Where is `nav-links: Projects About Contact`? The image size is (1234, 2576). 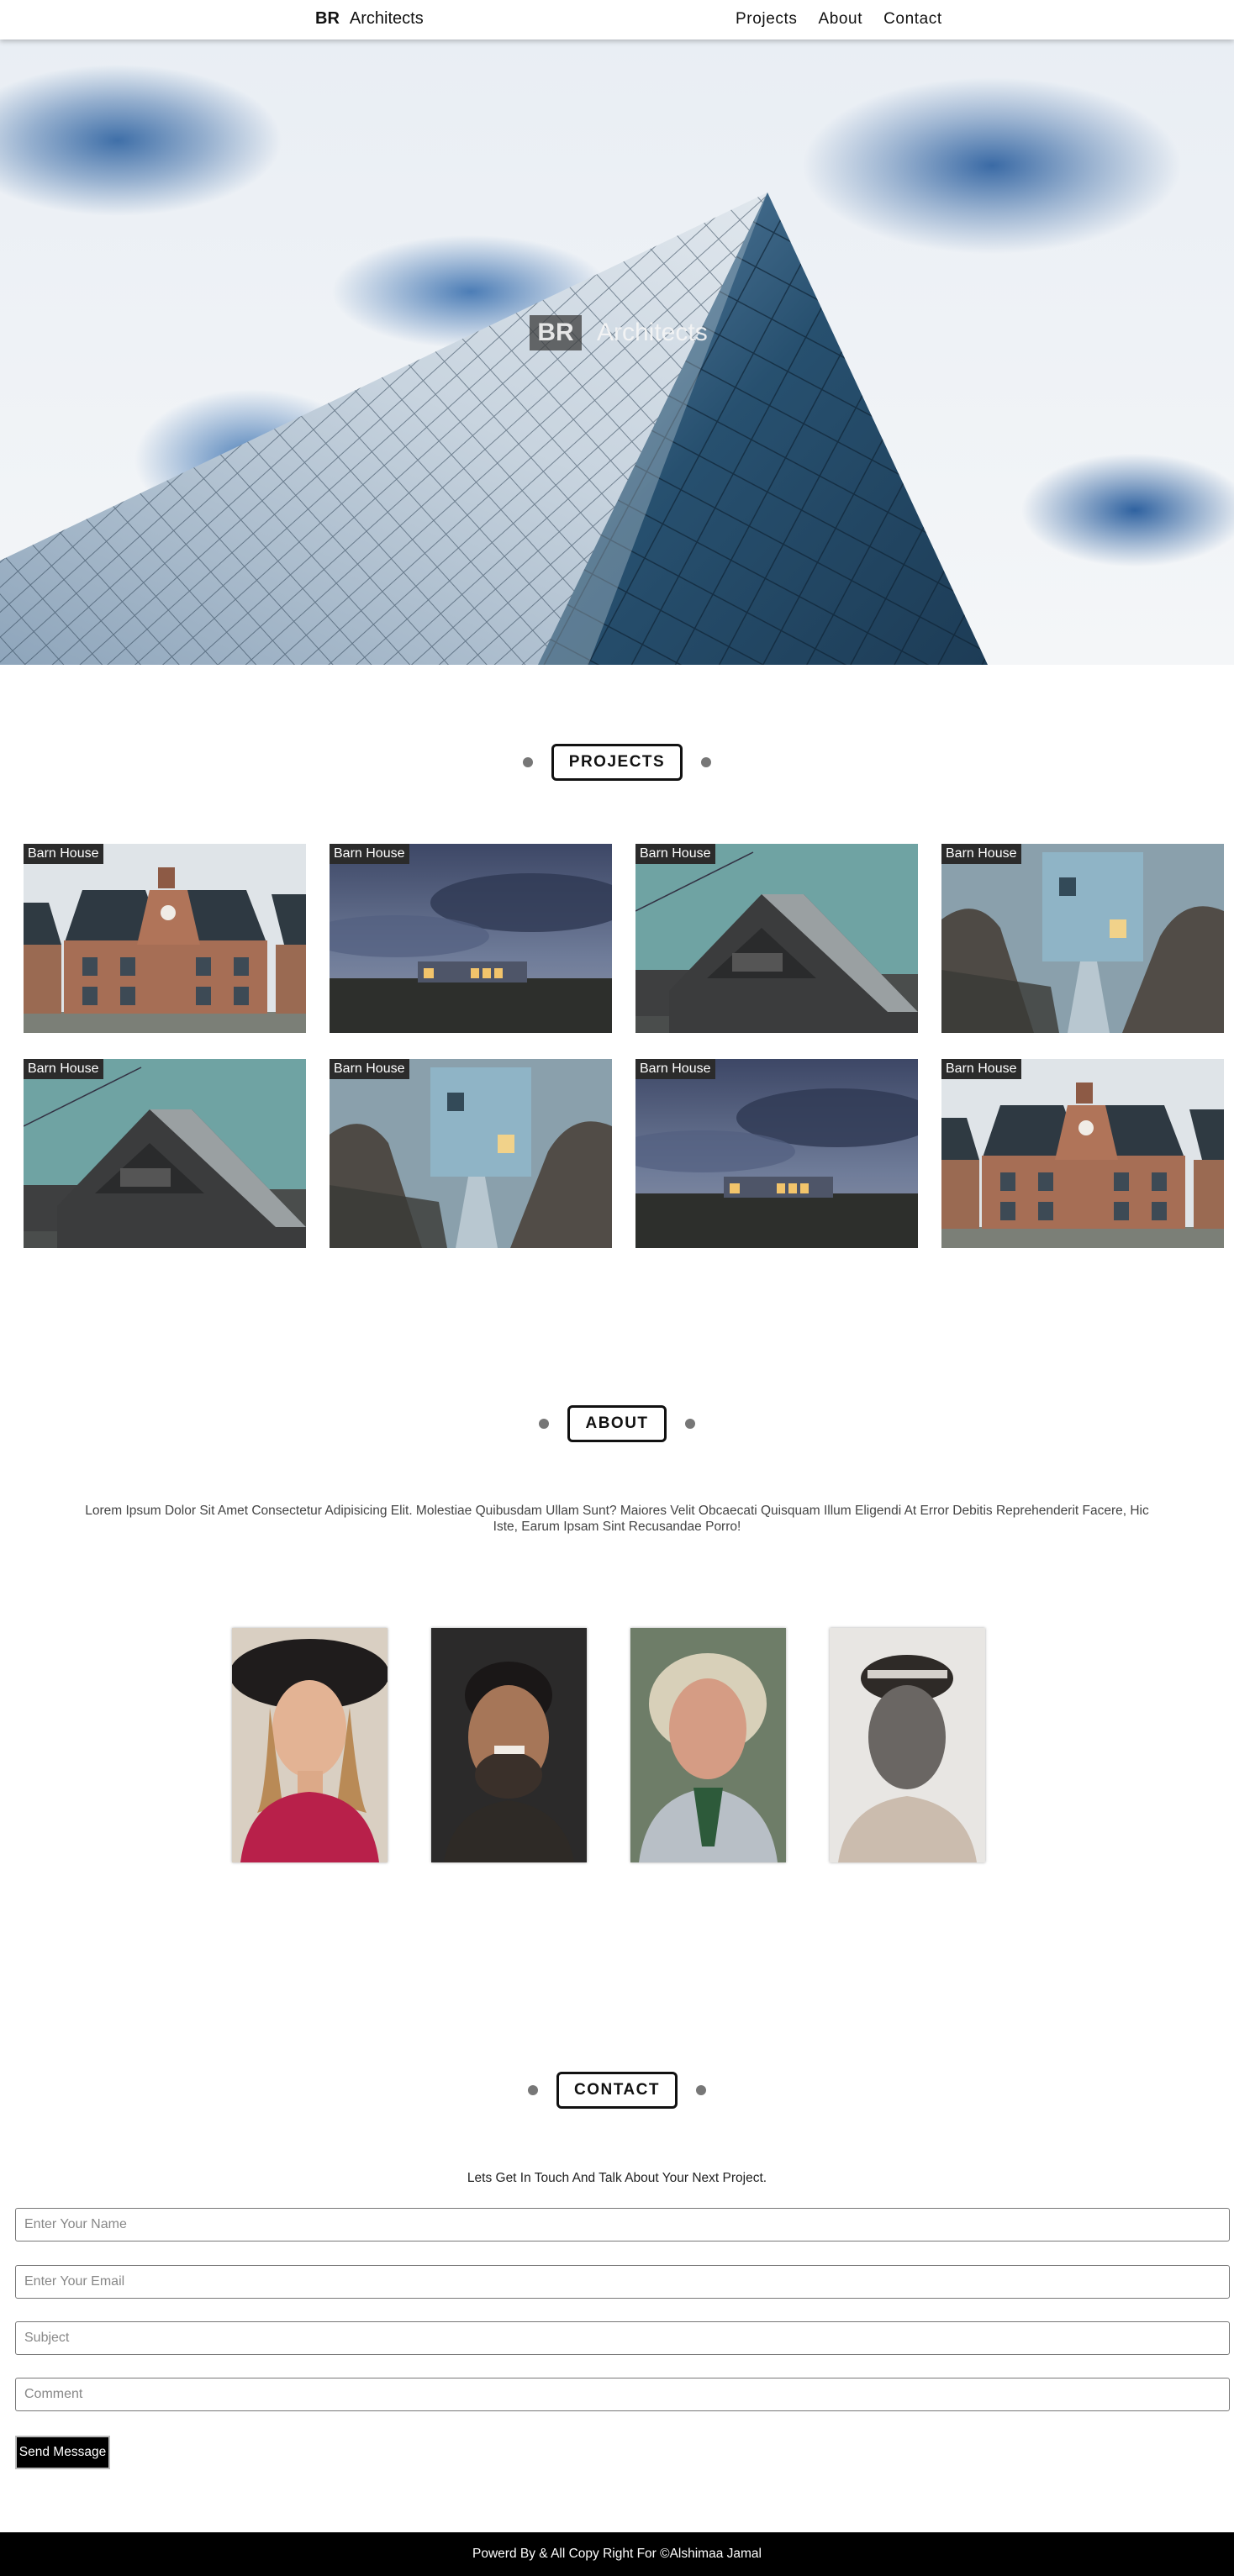
nav-links: Projects About Contact is located at coordinates (839, 19).